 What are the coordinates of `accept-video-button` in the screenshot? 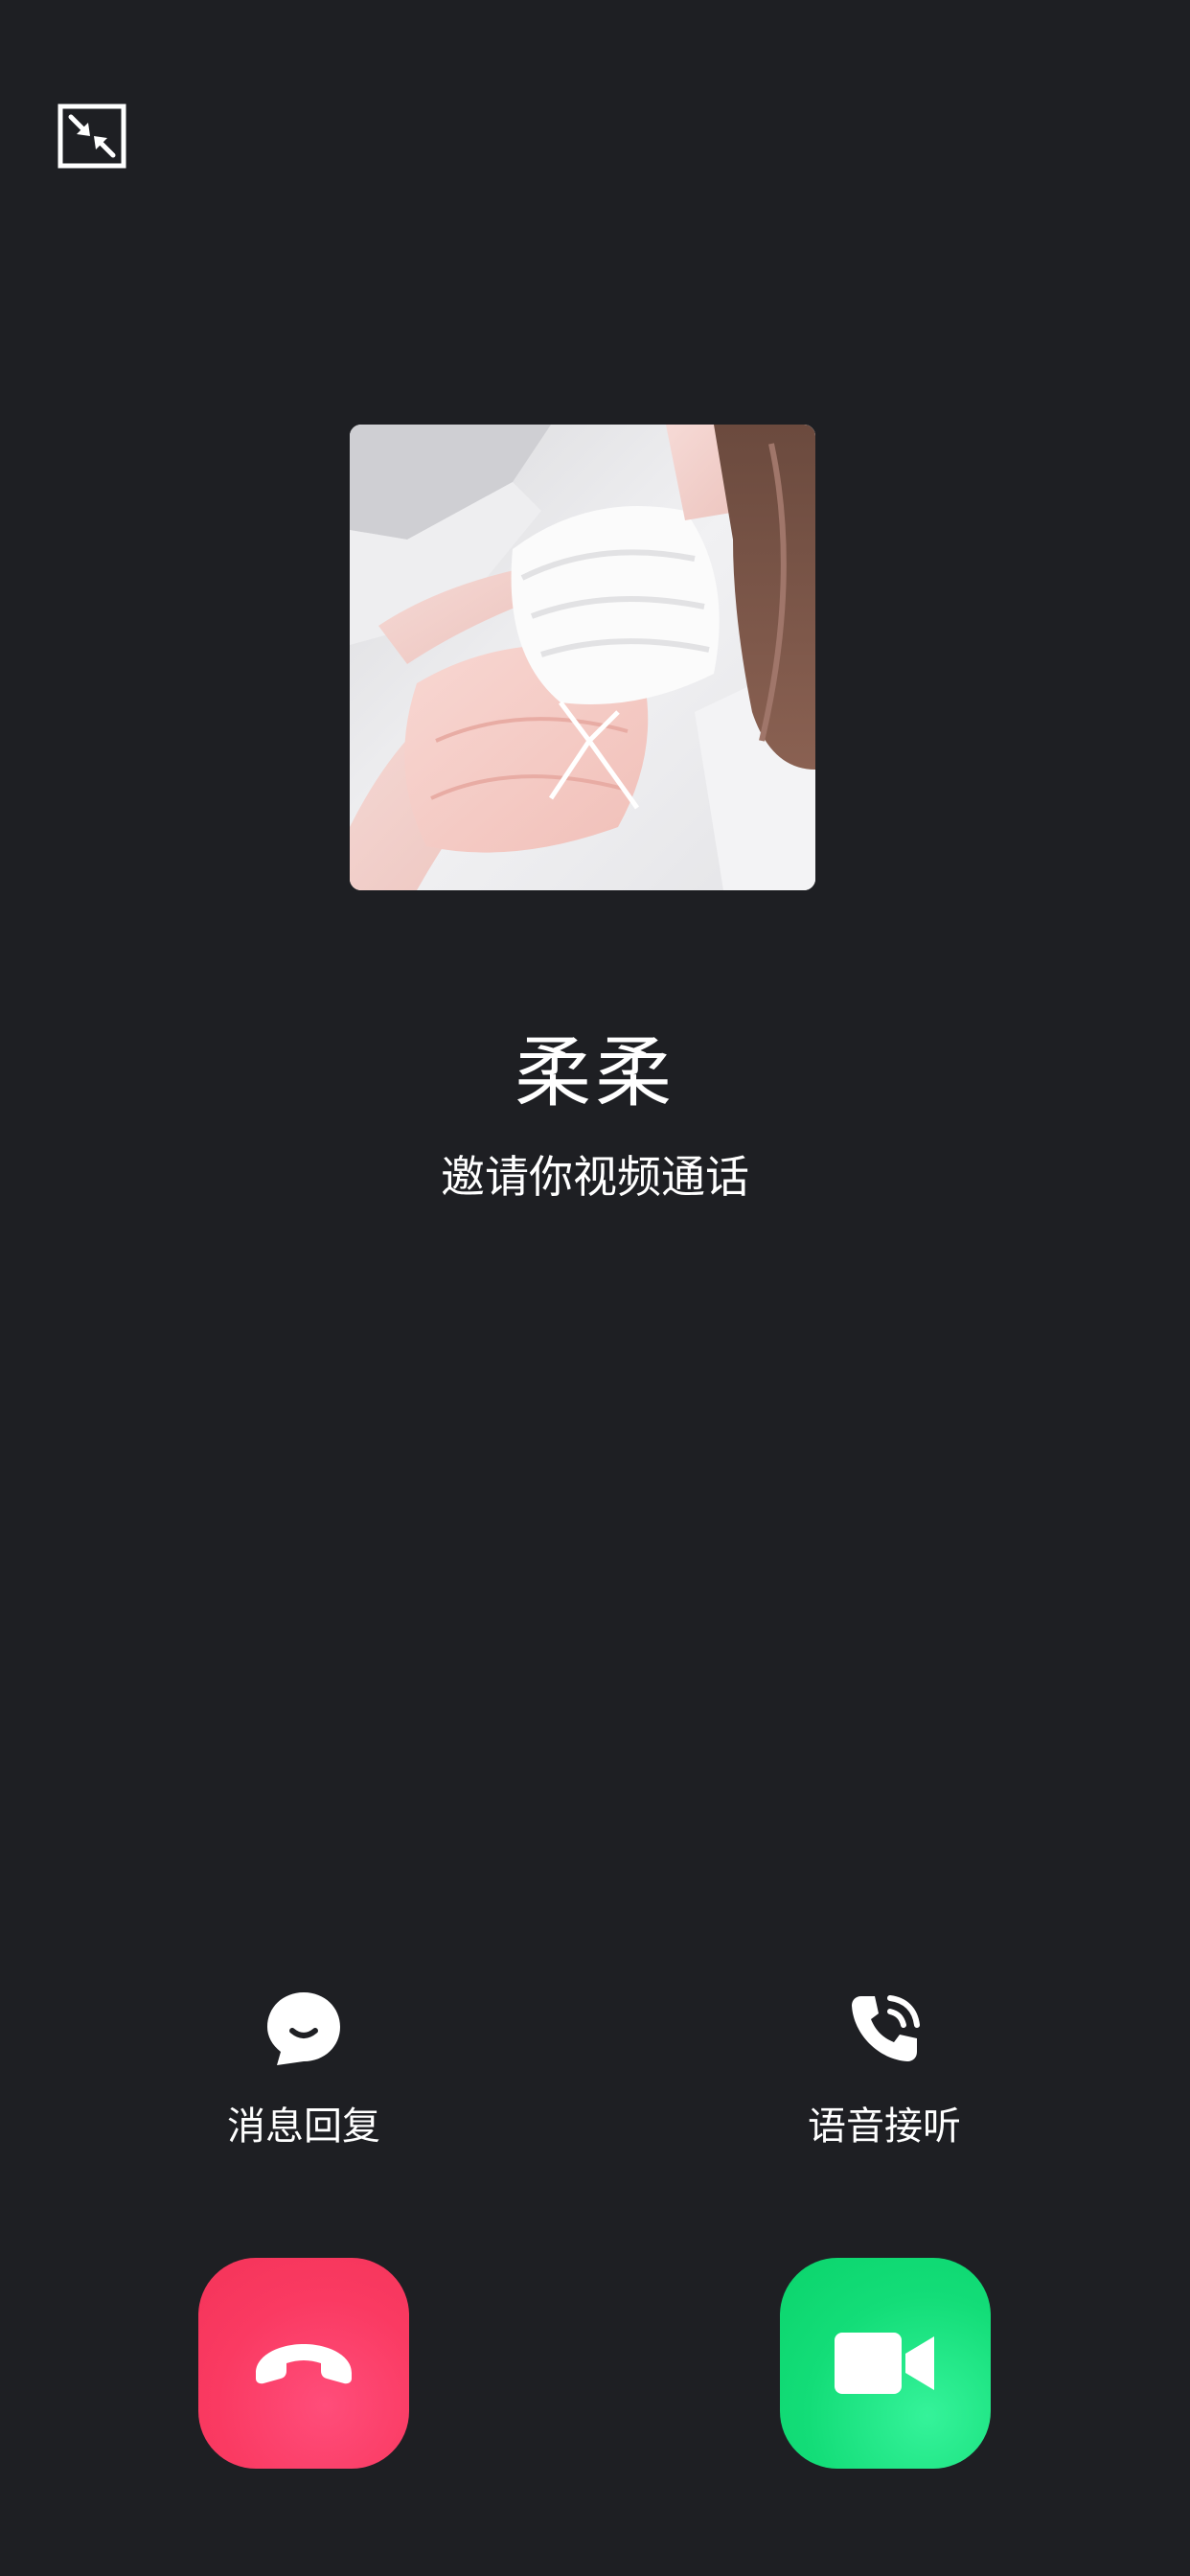 It's located at (886, 2363).